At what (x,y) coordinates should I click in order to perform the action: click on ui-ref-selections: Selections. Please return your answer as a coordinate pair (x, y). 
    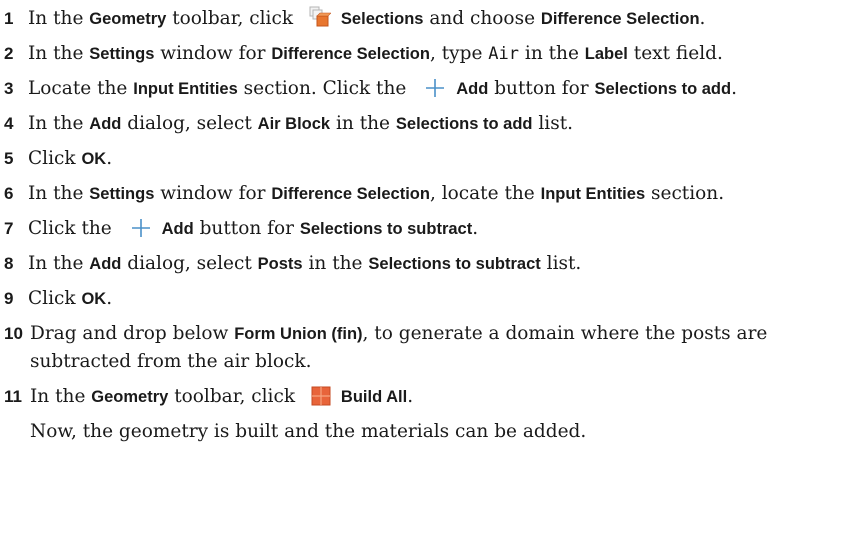
    Looking at the image, I should click on (382, 19).